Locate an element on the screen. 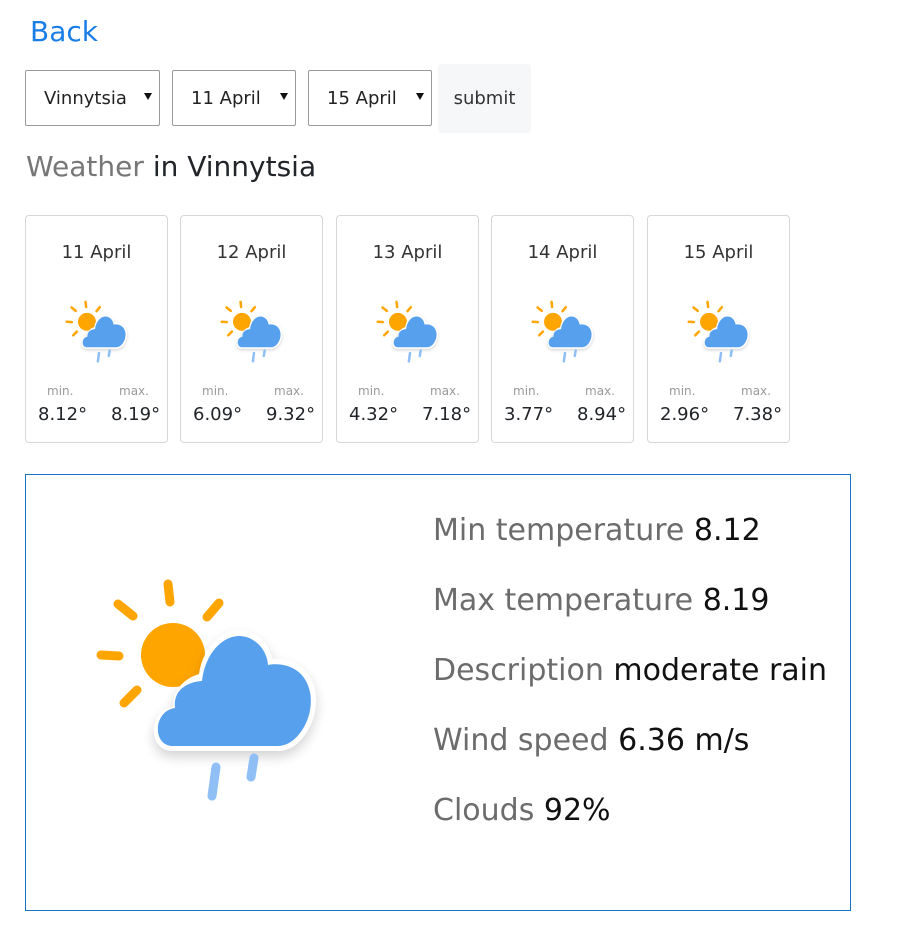 The image size is (917, 941). max-temperature-label: Max temperature is located at coordinates (563, 600).